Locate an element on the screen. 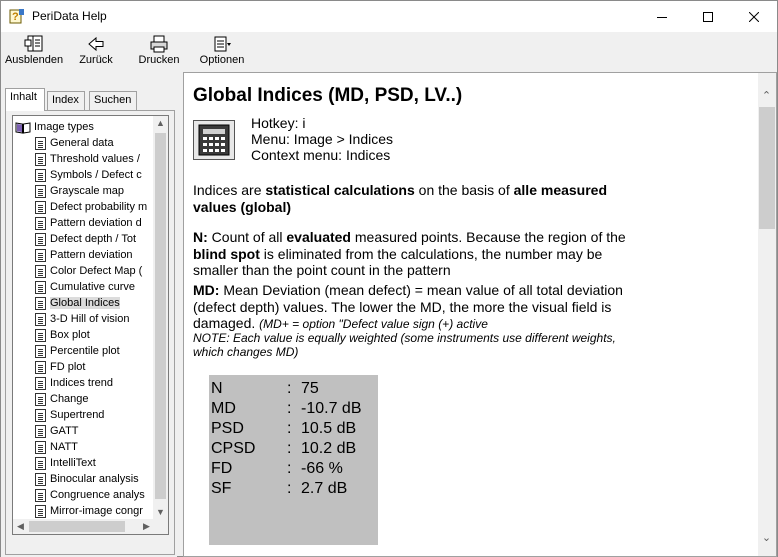 This screenshot has width=778, height=557. topic-scroll-up-icon: ⌃ is located at coordinates (766, 96).